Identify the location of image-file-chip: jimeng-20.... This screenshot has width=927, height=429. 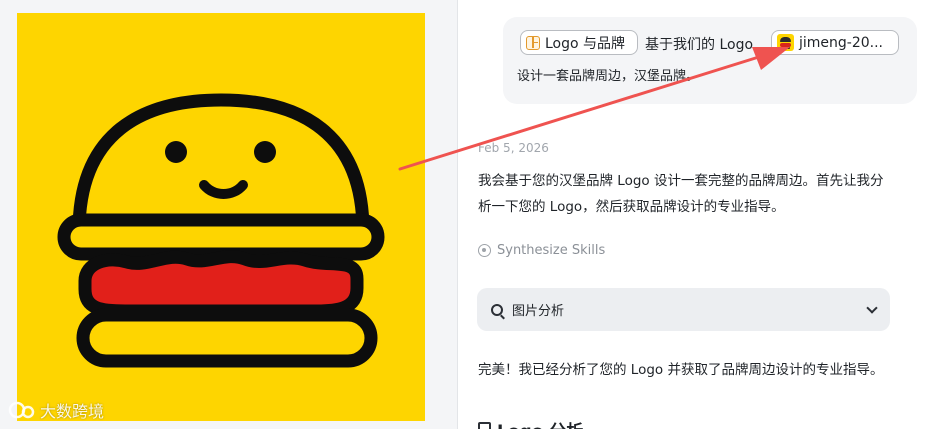
(835, 42).